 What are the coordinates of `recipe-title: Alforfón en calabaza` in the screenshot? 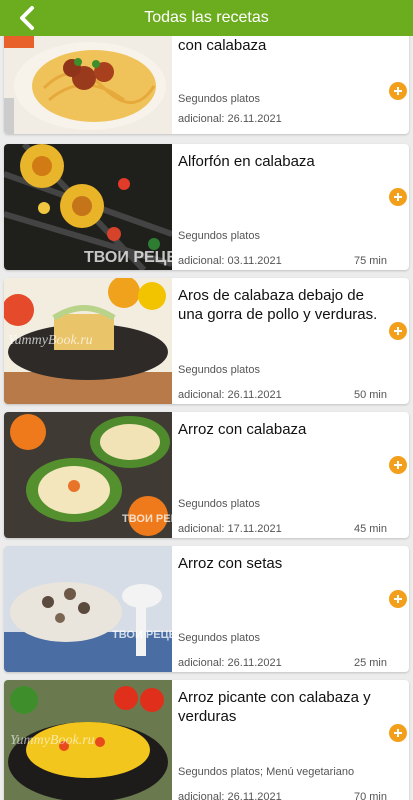 It's located at (246, 161).